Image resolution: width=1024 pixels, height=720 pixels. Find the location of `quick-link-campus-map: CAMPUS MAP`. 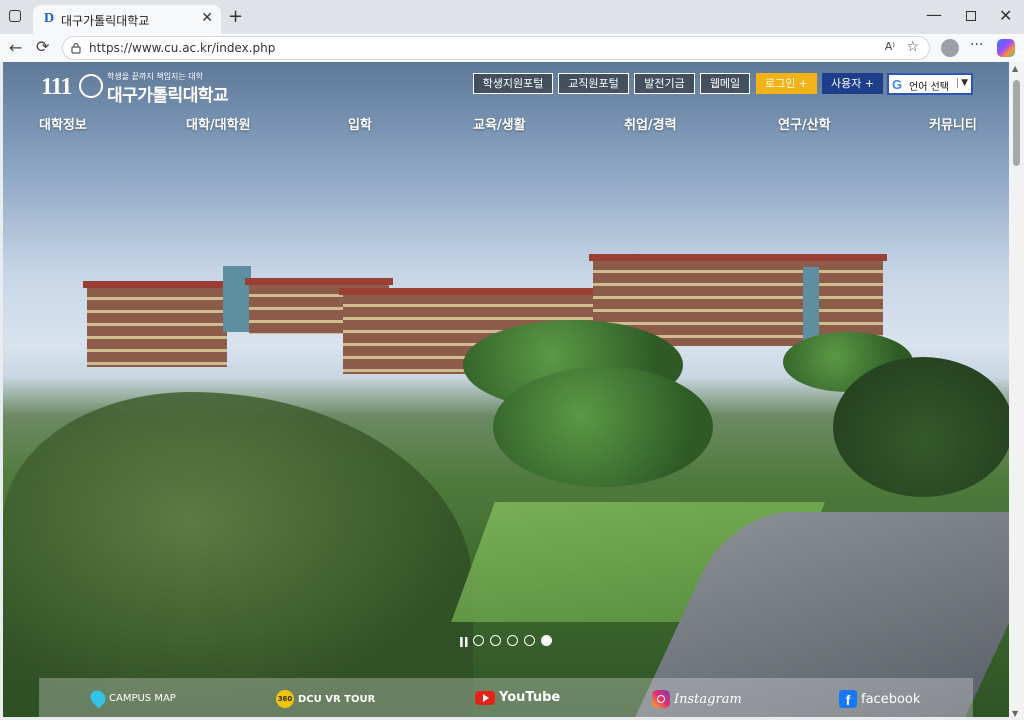

quick-link-campus-map: CAMPUS MAP is located at coordinates (131, 698).